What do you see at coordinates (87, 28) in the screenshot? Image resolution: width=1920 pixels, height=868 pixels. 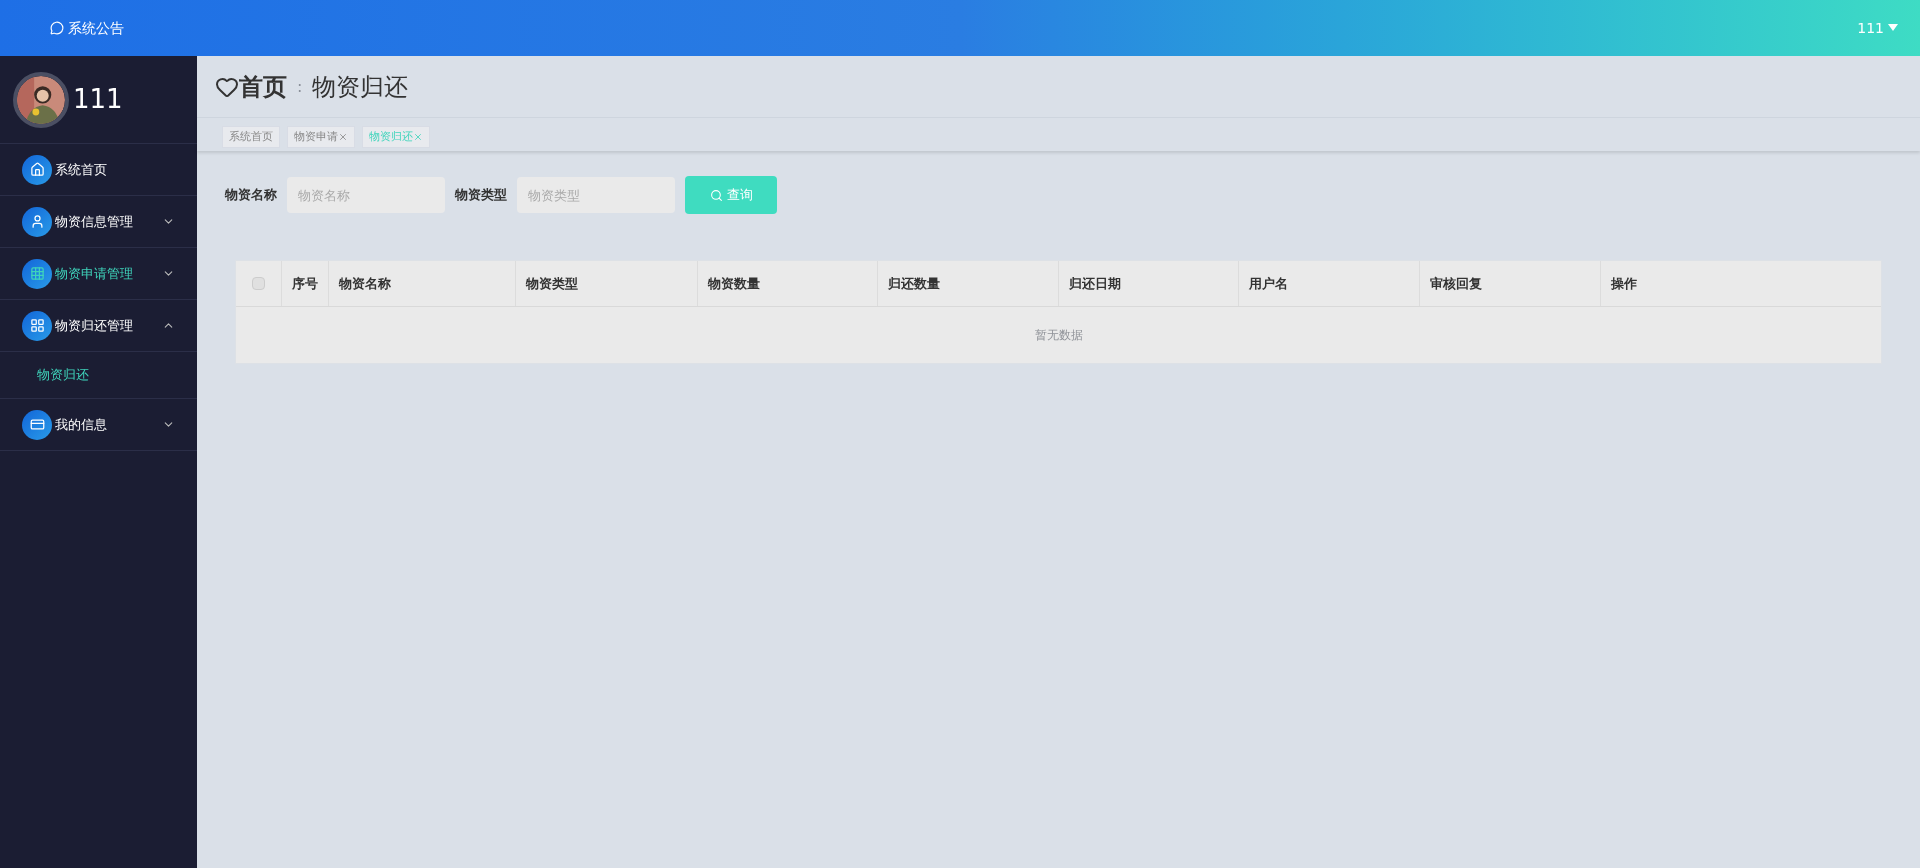 I see `notice-button: 系统公告` at bounding box center [87, 28].